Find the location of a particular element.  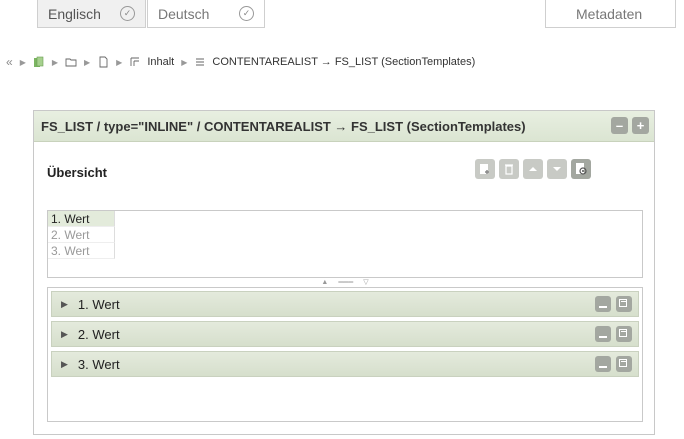

value-list-item: 3. Wert is located at coordinates (81, 251).